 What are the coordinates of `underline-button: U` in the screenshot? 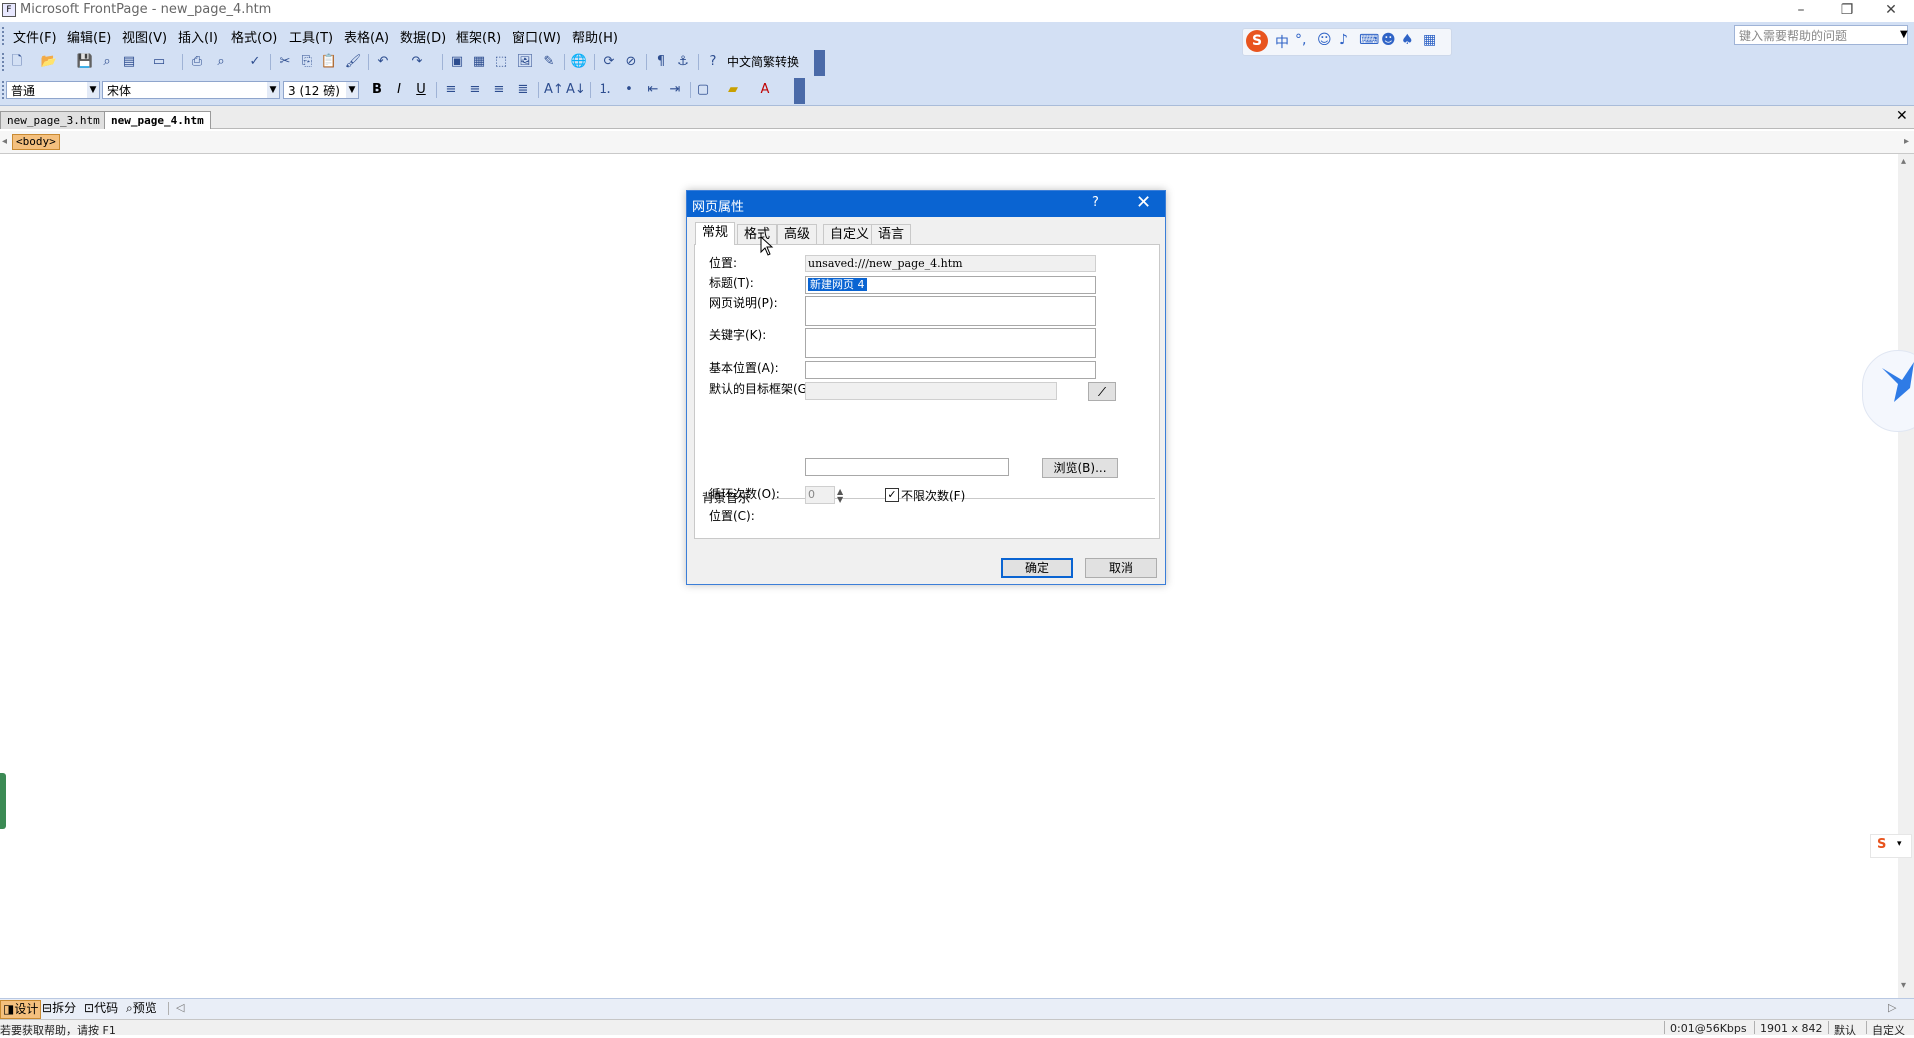 It's located at (421, 90).